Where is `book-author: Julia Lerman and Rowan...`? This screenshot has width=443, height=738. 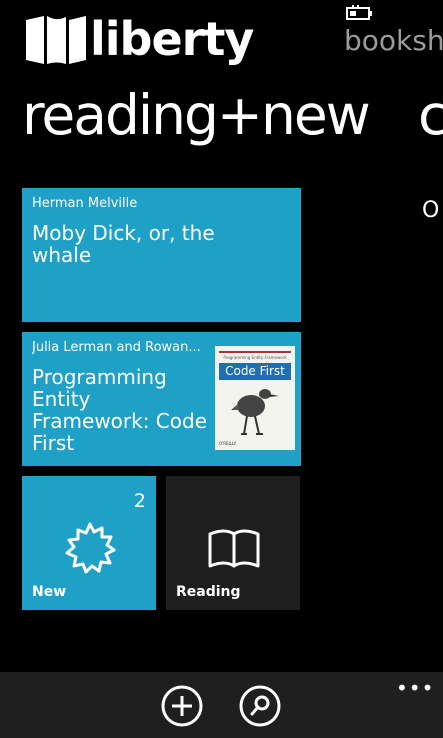
book-author: Julia Lerman and Rowan... is located at coordinates (116, 347).